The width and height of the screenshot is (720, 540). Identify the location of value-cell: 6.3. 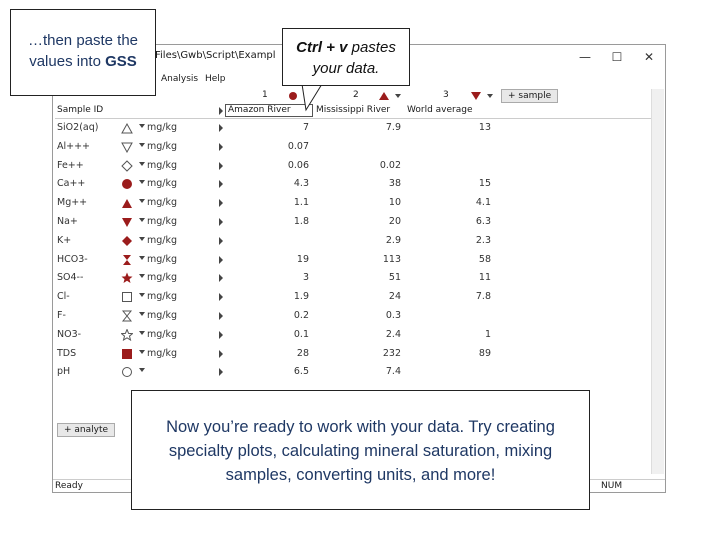
(448, 222).